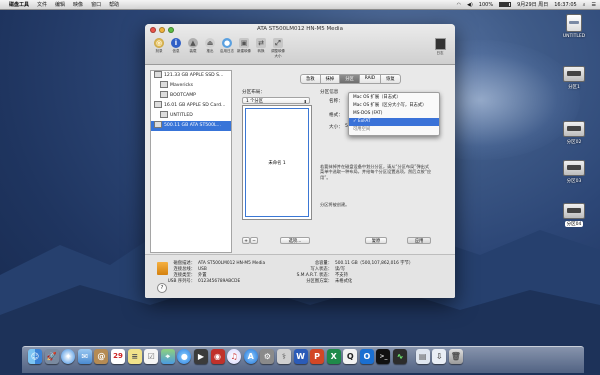 The width and height of the screenshot is (600, 375). Describe the element at coordinates (455, 356) in the screenshot. I see `trash-icon: 🗑` at that location.